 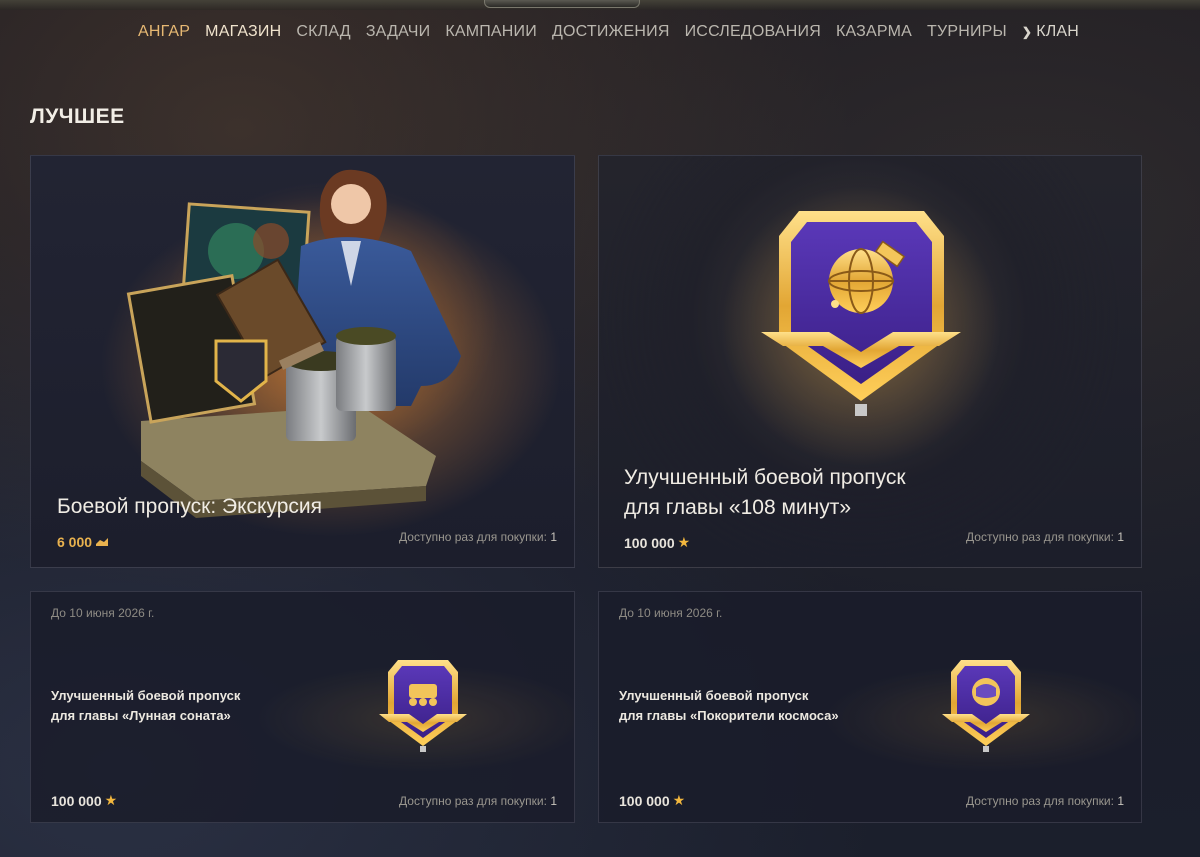 What do you see at coordinates (1027, 32) in the screenshot?
I see `chevron-right-icon: ❯` at bounding box center [1027, 32].